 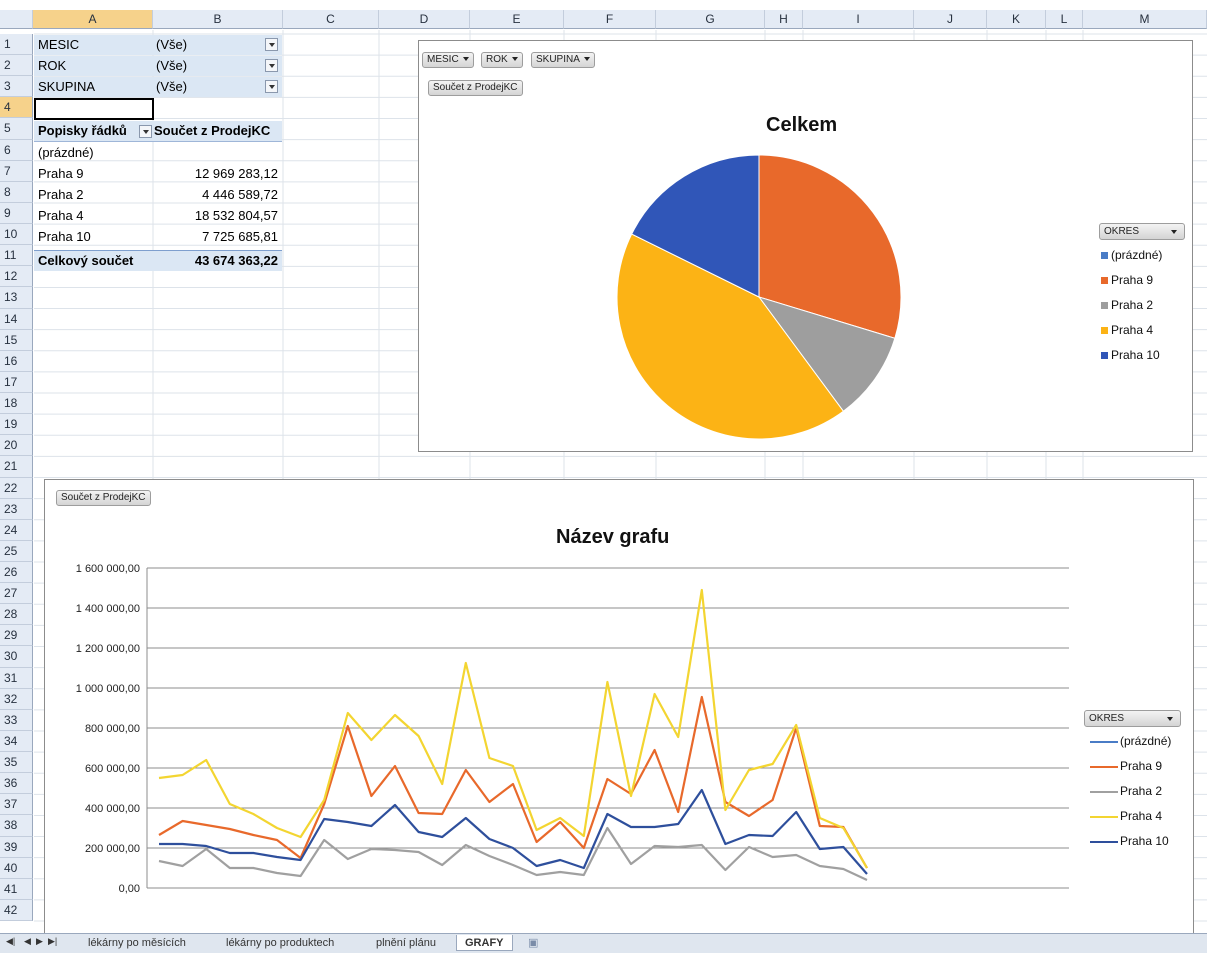 I want to click on active-cell-a4, so click(x=94, y=109).